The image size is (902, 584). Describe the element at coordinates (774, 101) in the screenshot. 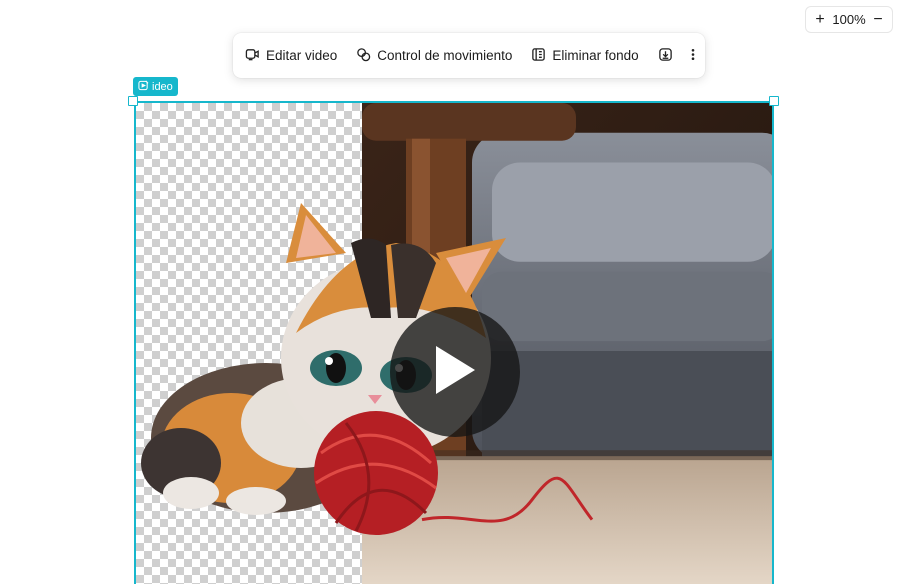

I see `resize-handle-top-right` at that location.